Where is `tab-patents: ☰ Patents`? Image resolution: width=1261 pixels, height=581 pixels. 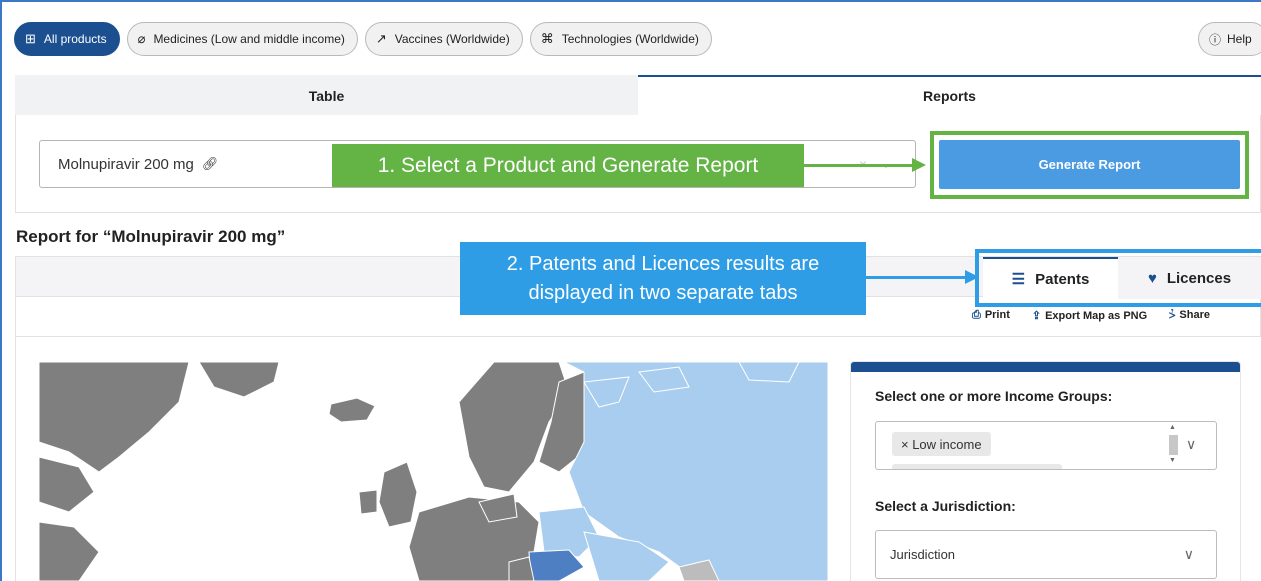
tab-patents: ☰ Patents is located at coordinates (1050, 278).